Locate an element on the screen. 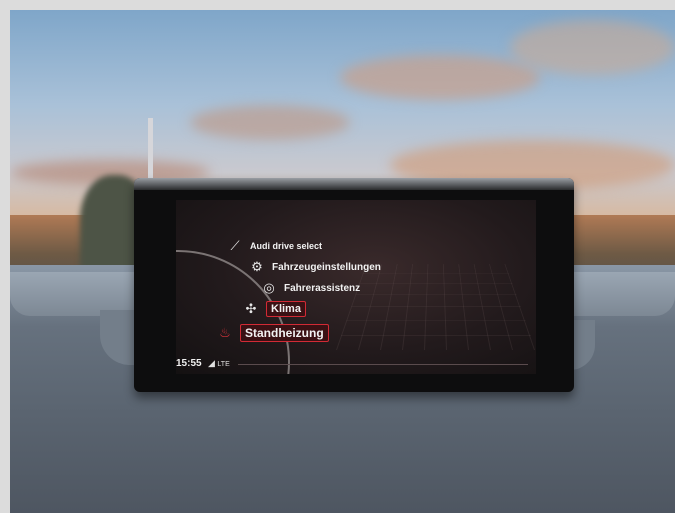 This screenshot has height=513, width=675. network-label: LTE is located at coordinates (223, 364).